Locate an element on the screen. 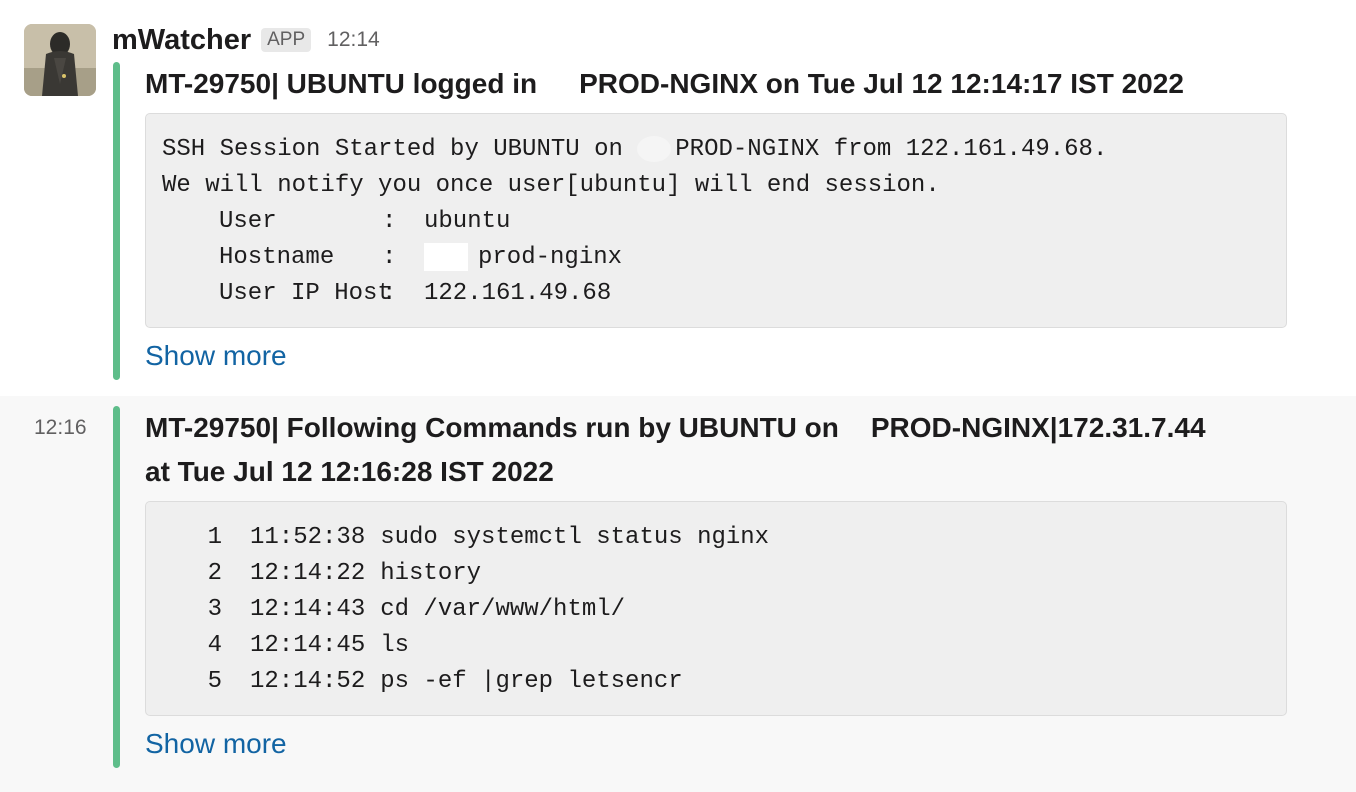 This screenshot has width=1356, height=792. avatar-image is located at coordinates (60, 60).